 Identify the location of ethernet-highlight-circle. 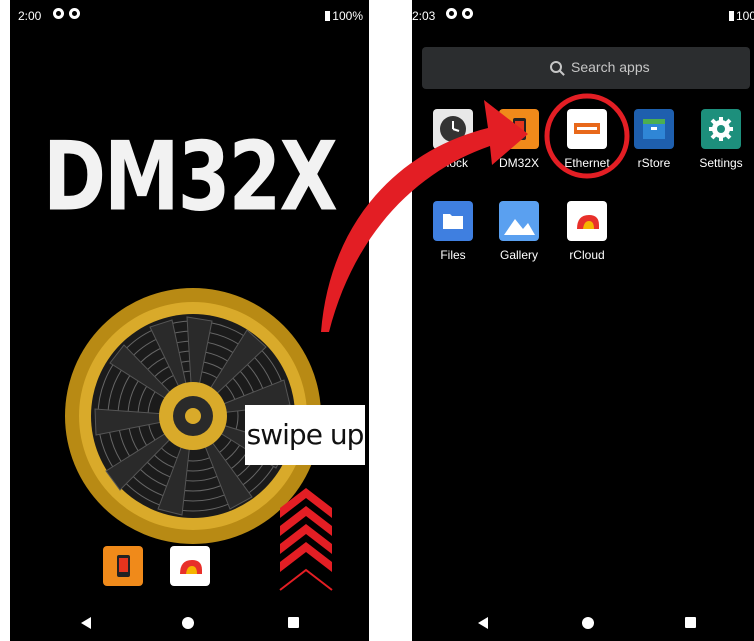
(587, 136).